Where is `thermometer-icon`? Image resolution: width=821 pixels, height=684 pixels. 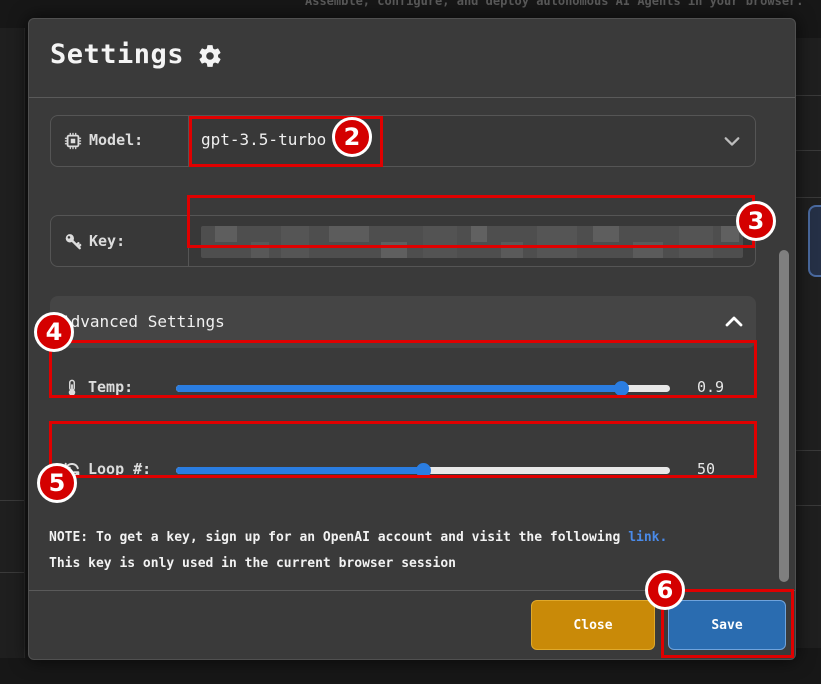
thermometer-icon is located at coordinates (72, 387).